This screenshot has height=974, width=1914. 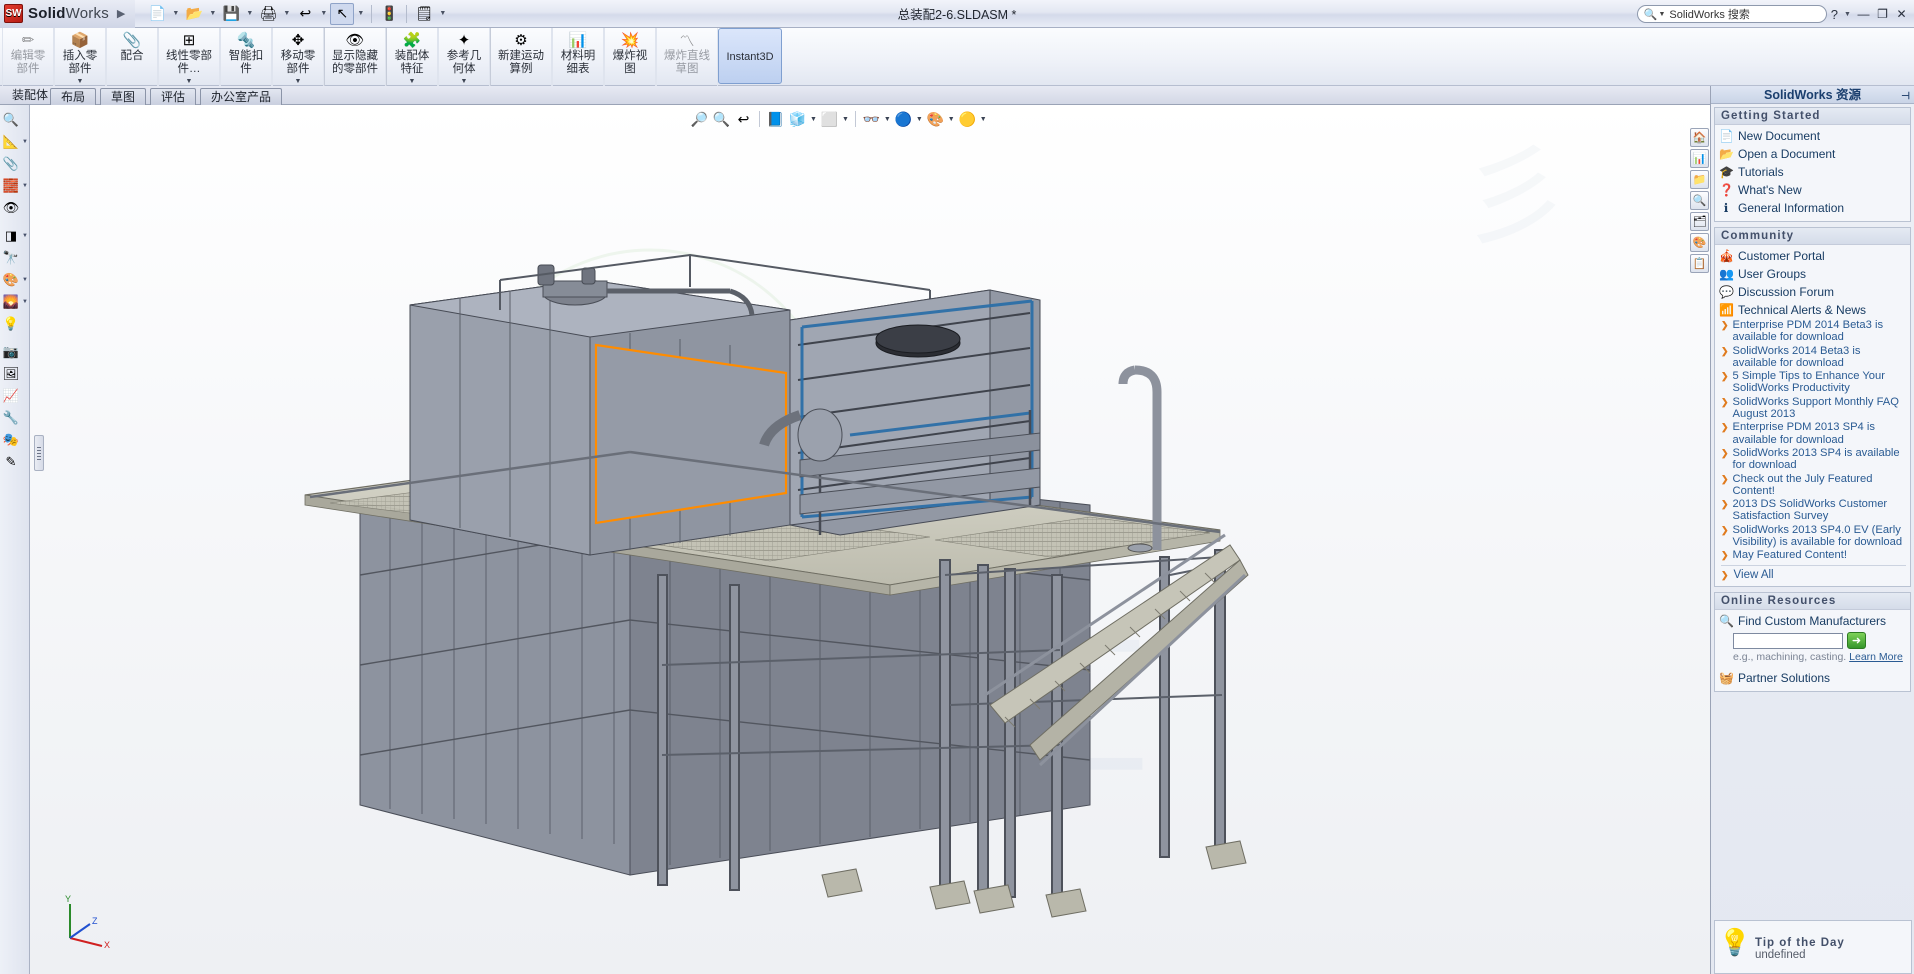 I want to click on ribbon-button-3: ⊞ 线性零部件… ▼, so click(x=189, y=57).